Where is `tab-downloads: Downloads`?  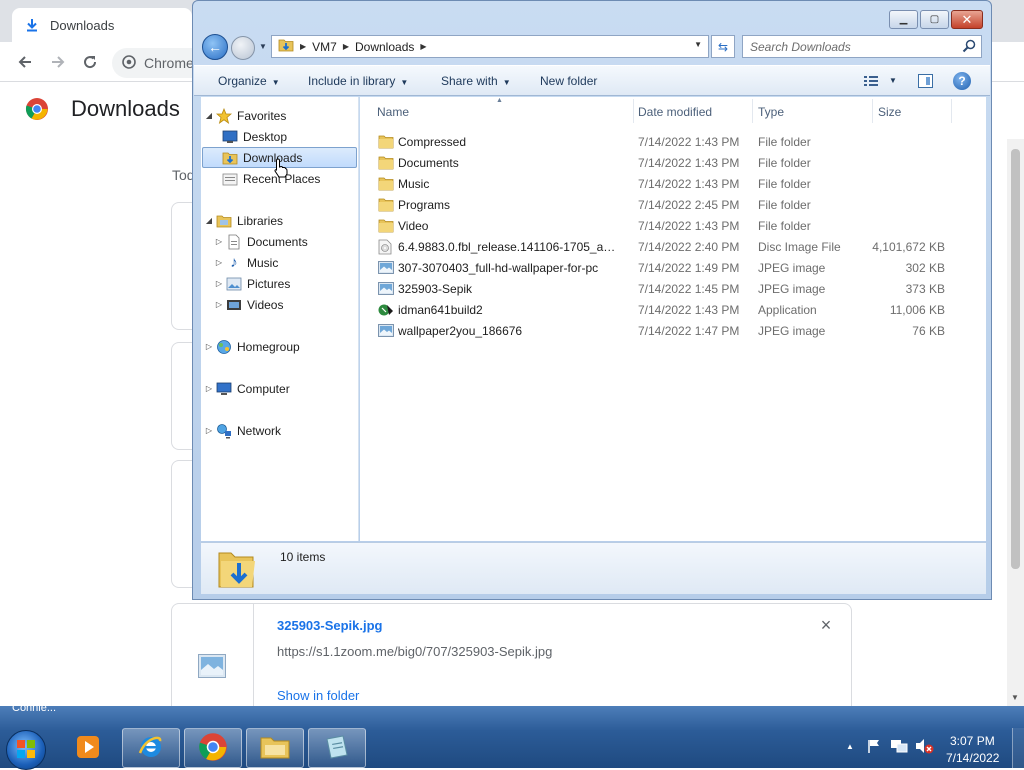
tab-downloads: Downloads is located at coordinates (102, 25).